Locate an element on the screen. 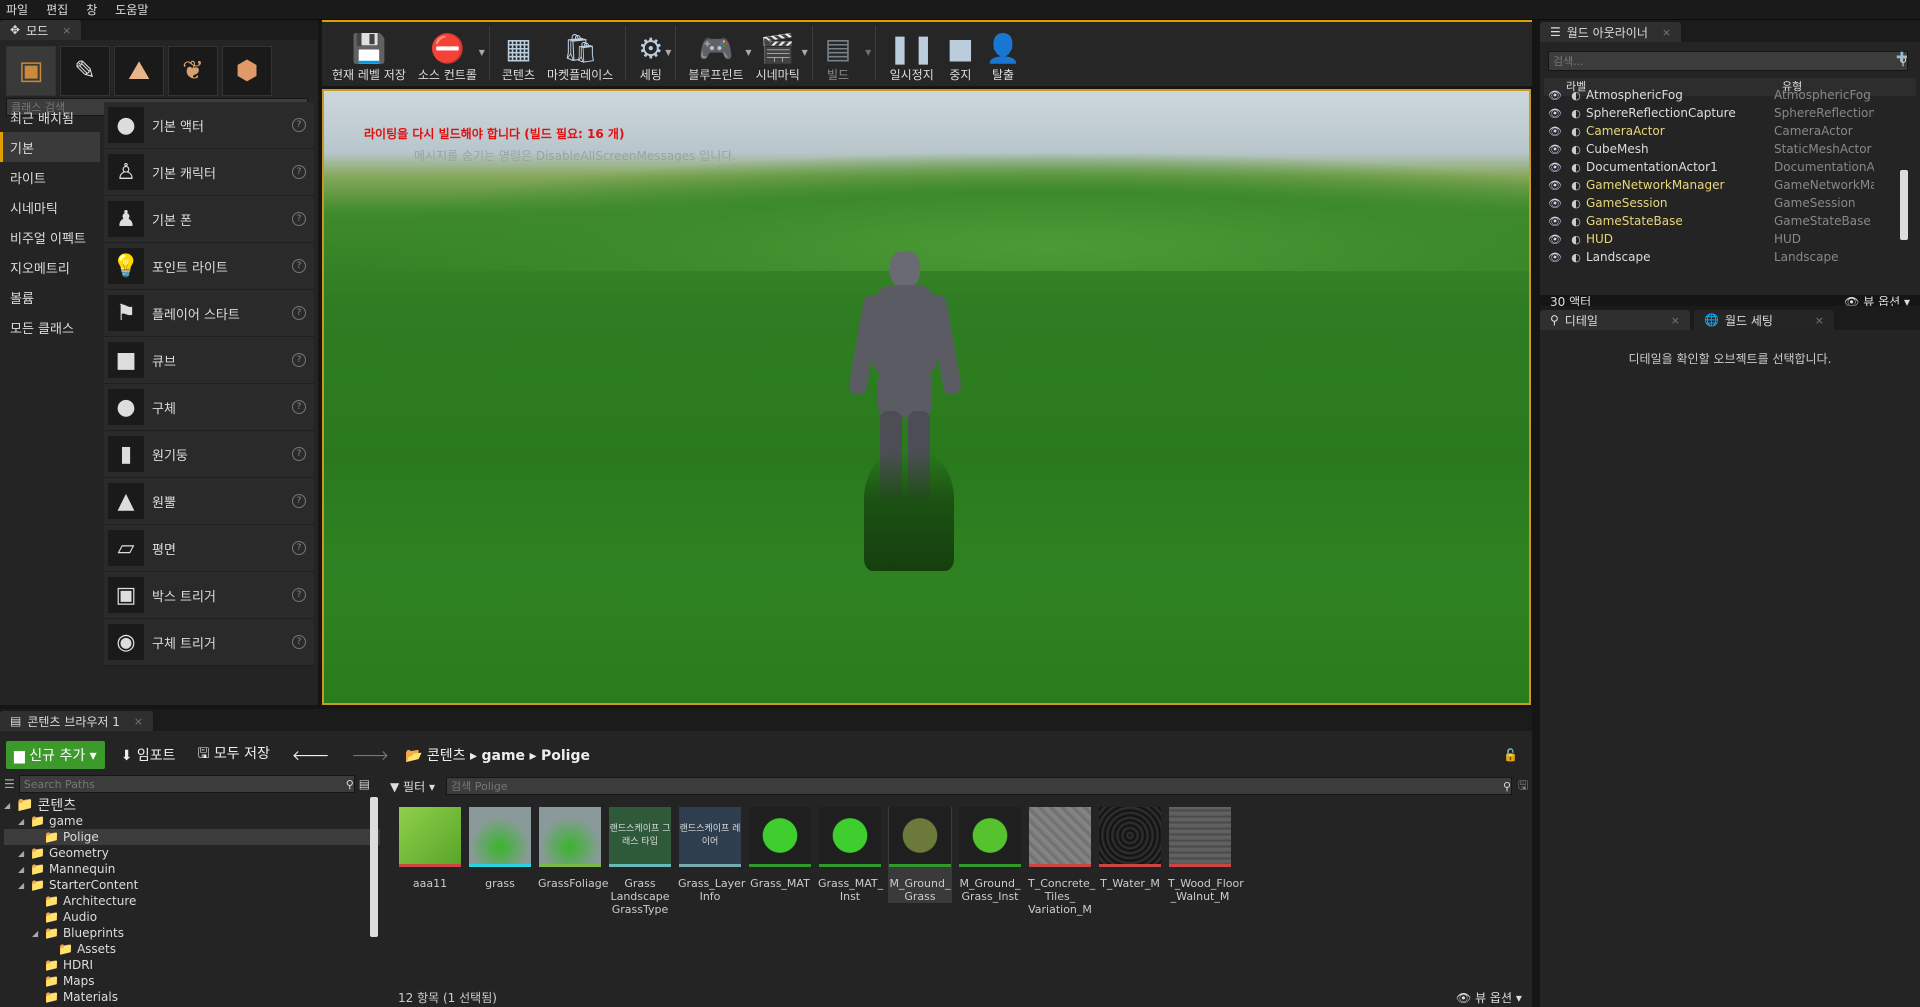 The image size is (1920, 1007). list-item: ▮ 원기둥? is located at coordinates (209, 454).